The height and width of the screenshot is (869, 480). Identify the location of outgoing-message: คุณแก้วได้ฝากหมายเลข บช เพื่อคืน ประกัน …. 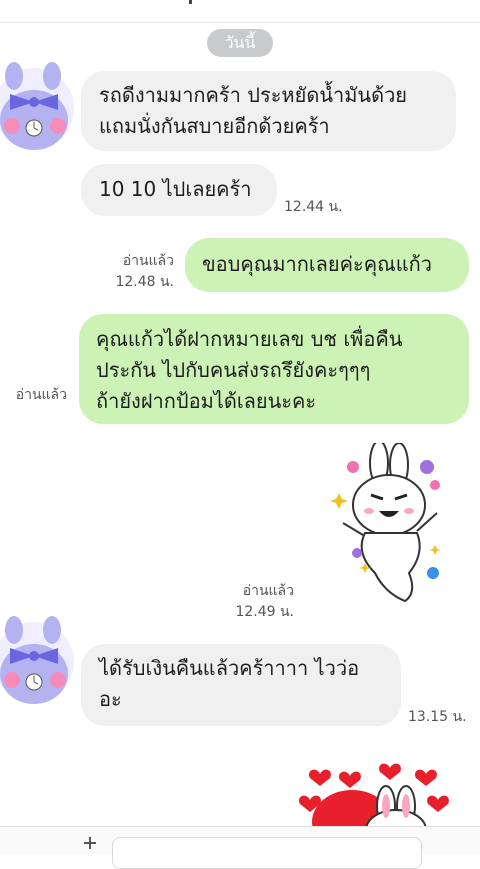
(274, 369).